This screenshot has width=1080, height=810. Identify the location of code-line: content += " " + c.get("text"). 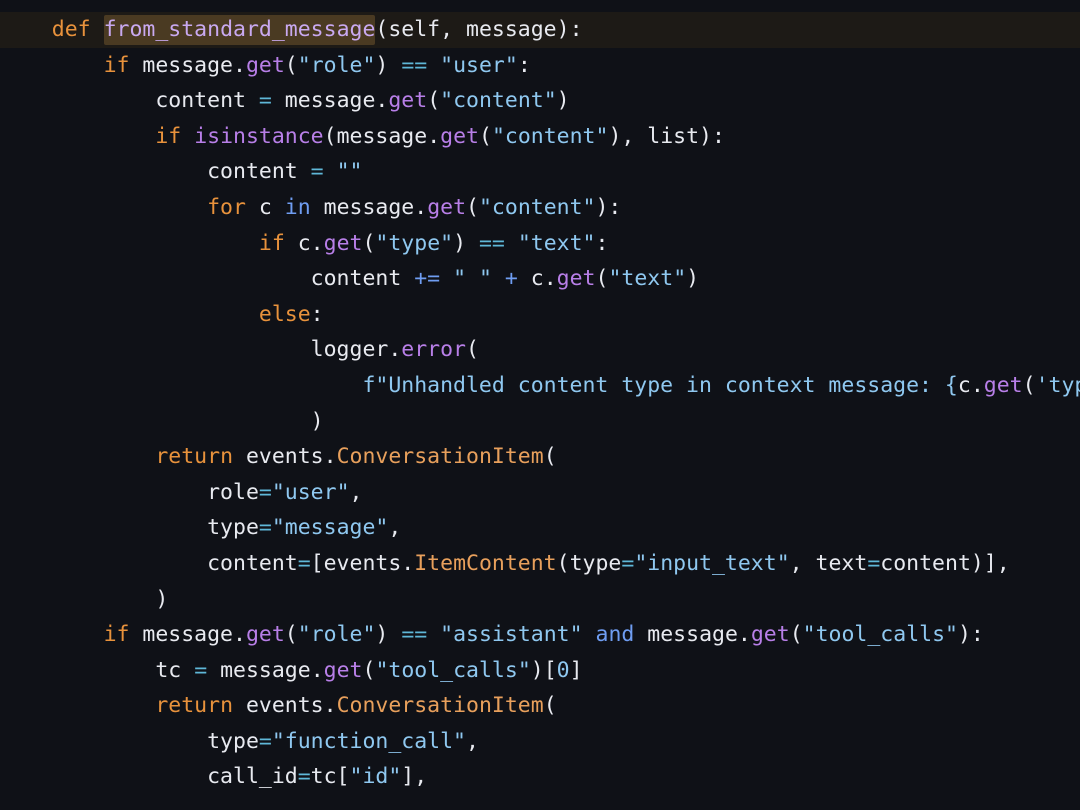
(540, 279).